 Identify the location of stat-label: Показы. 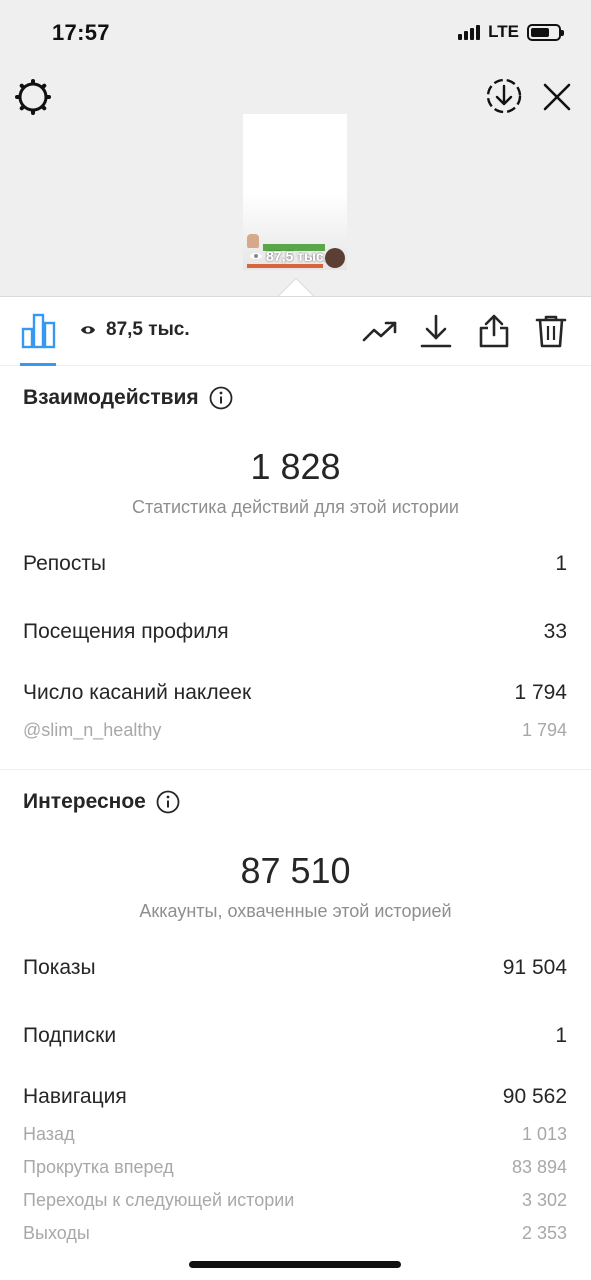
(59, 967).